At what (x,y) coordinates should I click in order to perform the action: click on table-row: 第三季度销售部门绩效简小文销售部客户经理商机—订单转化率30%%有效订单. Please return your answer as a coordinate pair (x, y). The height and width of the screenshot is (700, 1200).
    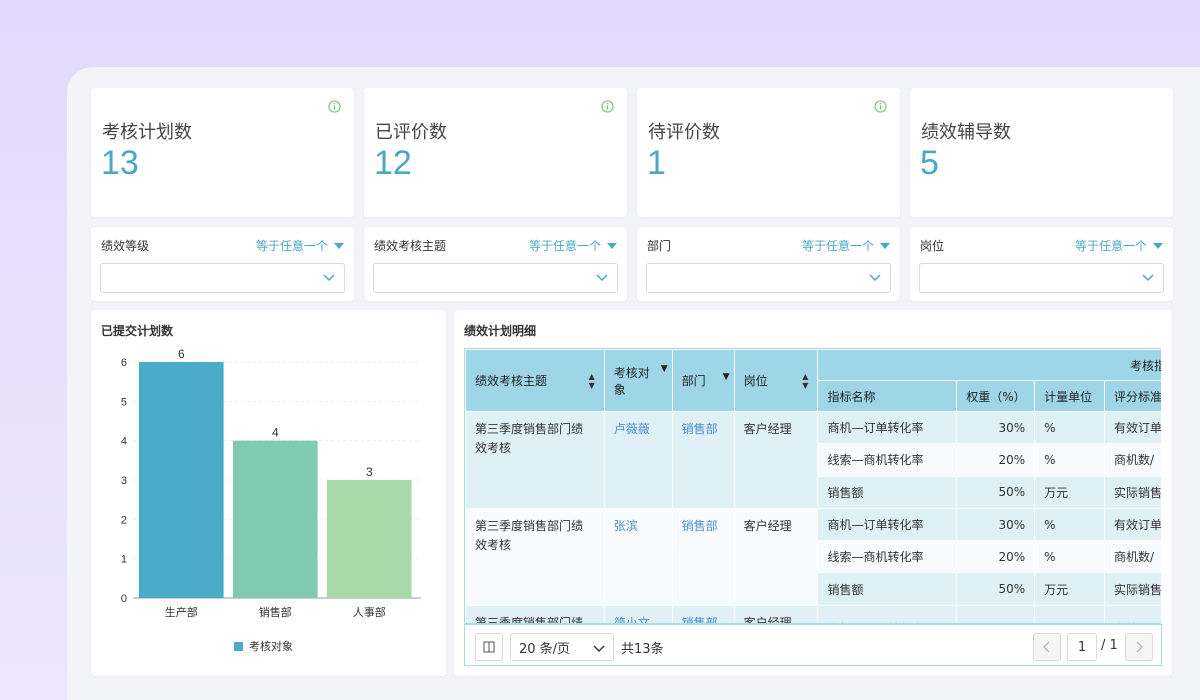
    Looking at the image, I should click on (813, 613).